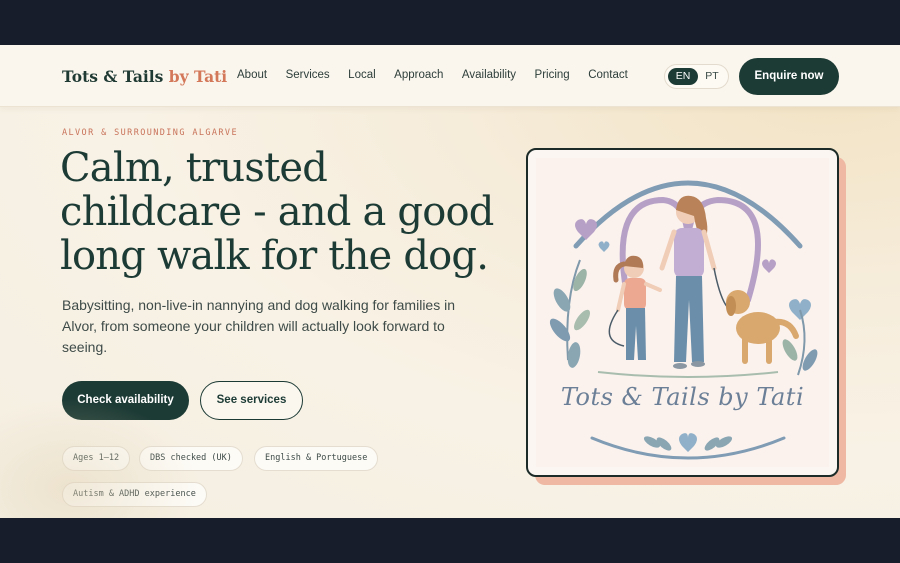 This screenshot has height=563, width=900. What do you see at coordinates (712, 76) in the screenshot?
I see `language-pt-button: PT` at bounding box center [712, 76].